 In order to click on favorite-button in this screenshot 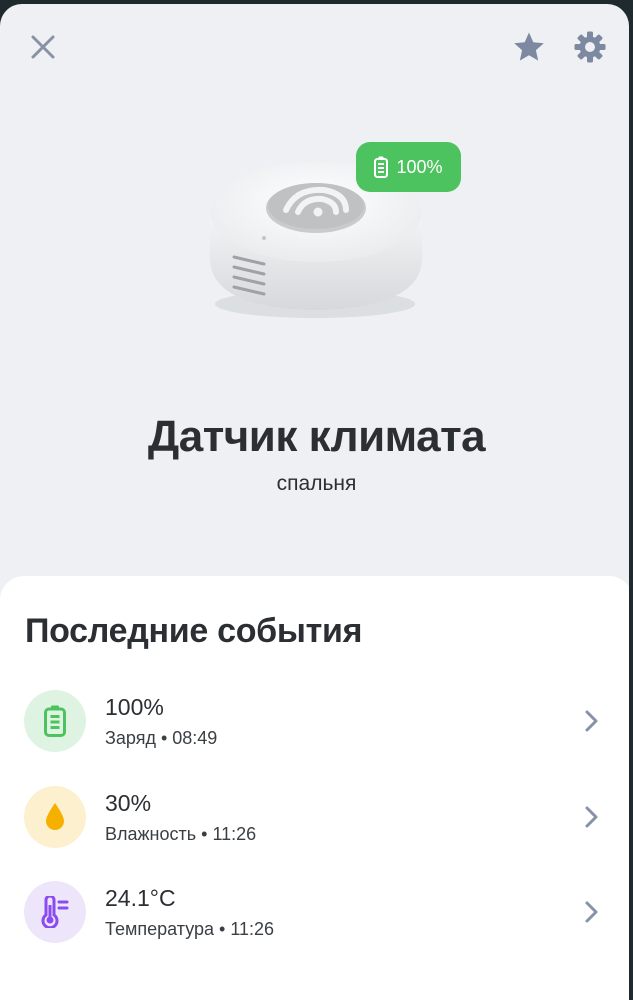, I will do `click(529, 47)`.